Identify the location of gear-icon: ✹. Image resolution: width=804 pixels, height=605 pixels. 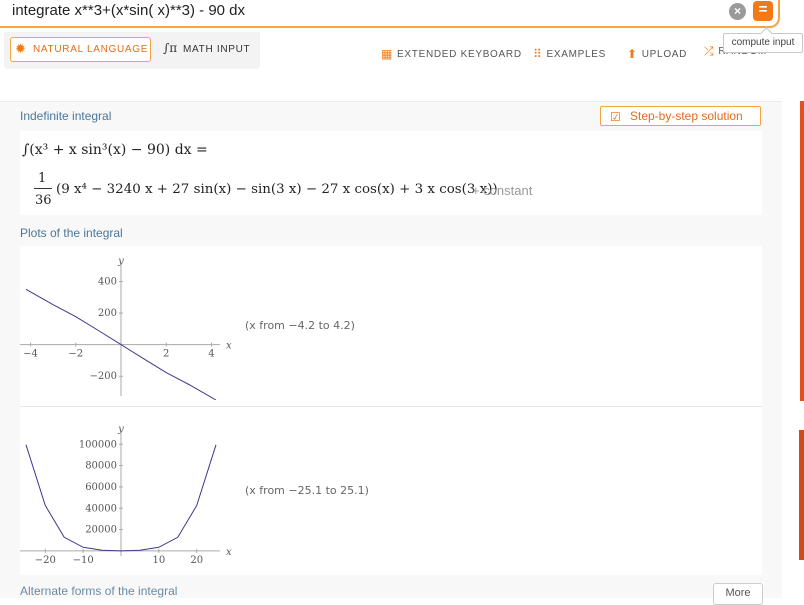
(20, 48).